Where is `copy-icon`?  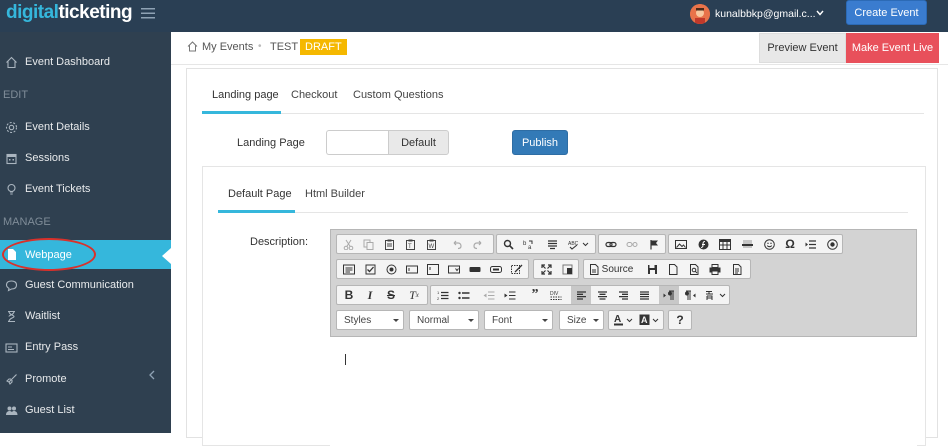
copy-icon is located at coordinates (368, 244).